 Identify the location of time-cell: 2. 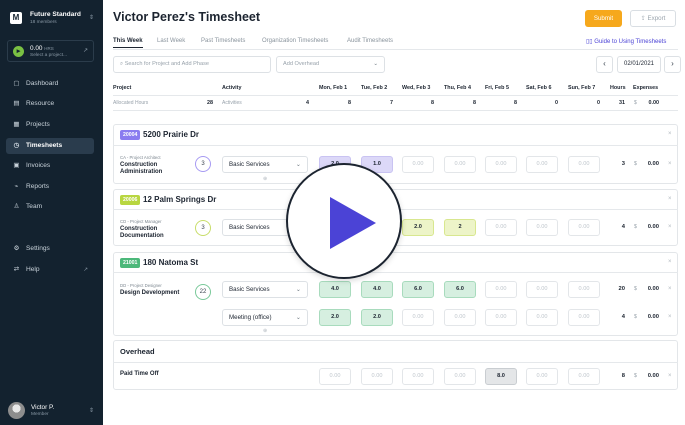
(460, 227).